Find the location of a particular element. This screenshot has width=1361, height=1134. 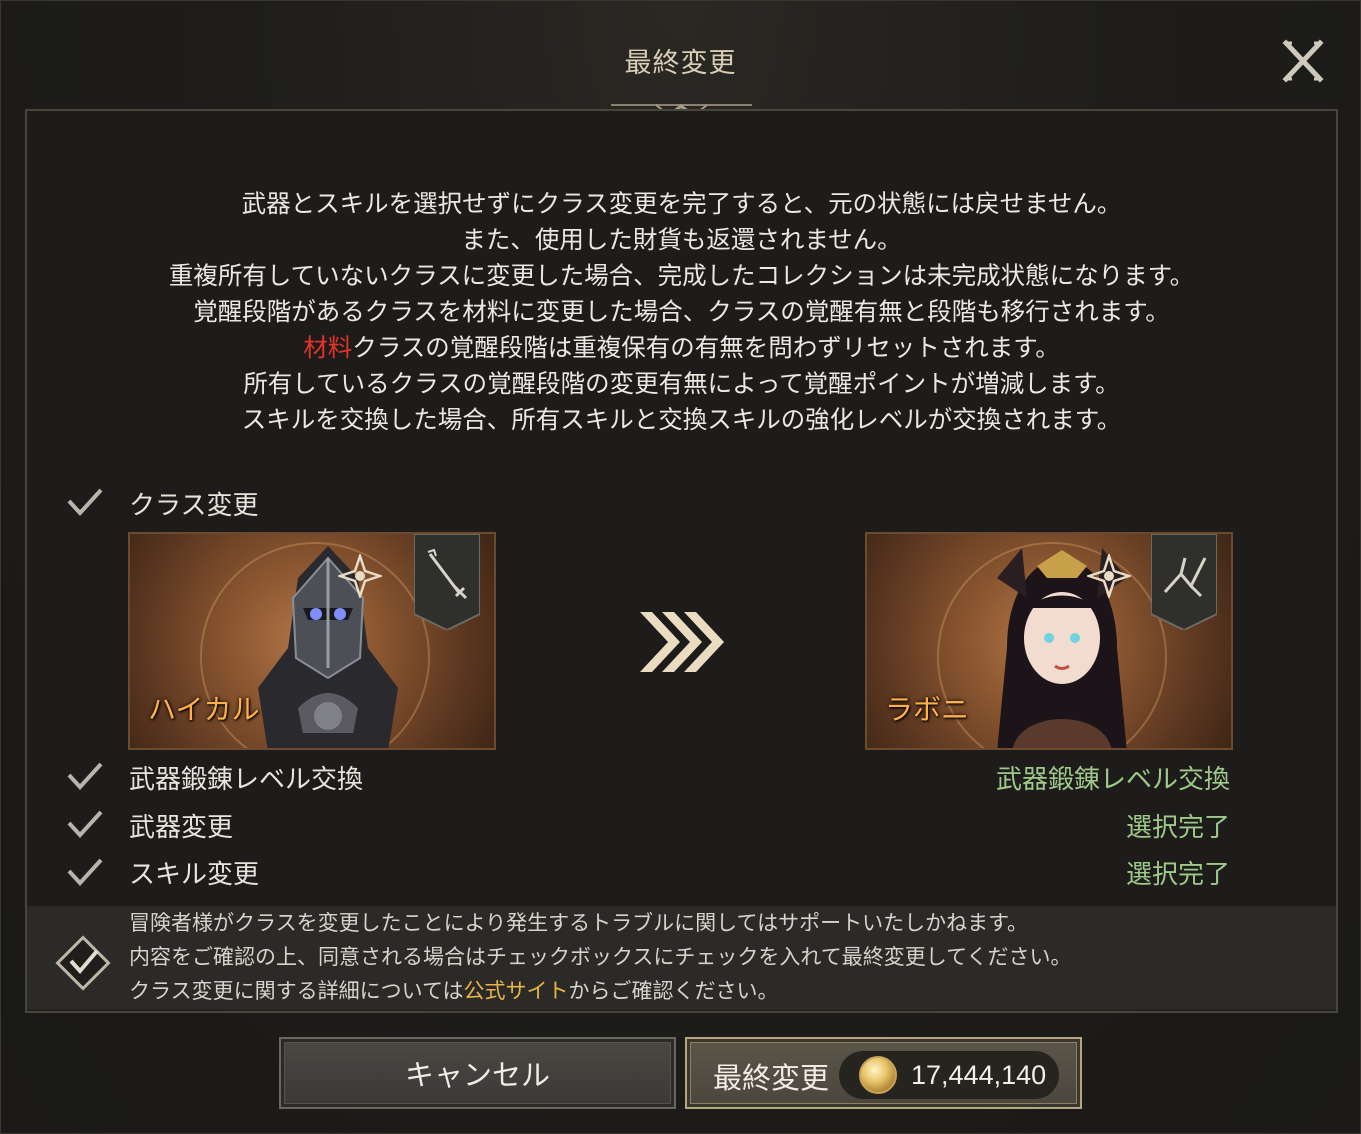

dialog-title: 最終変更 is located at coordinates (680, 63).